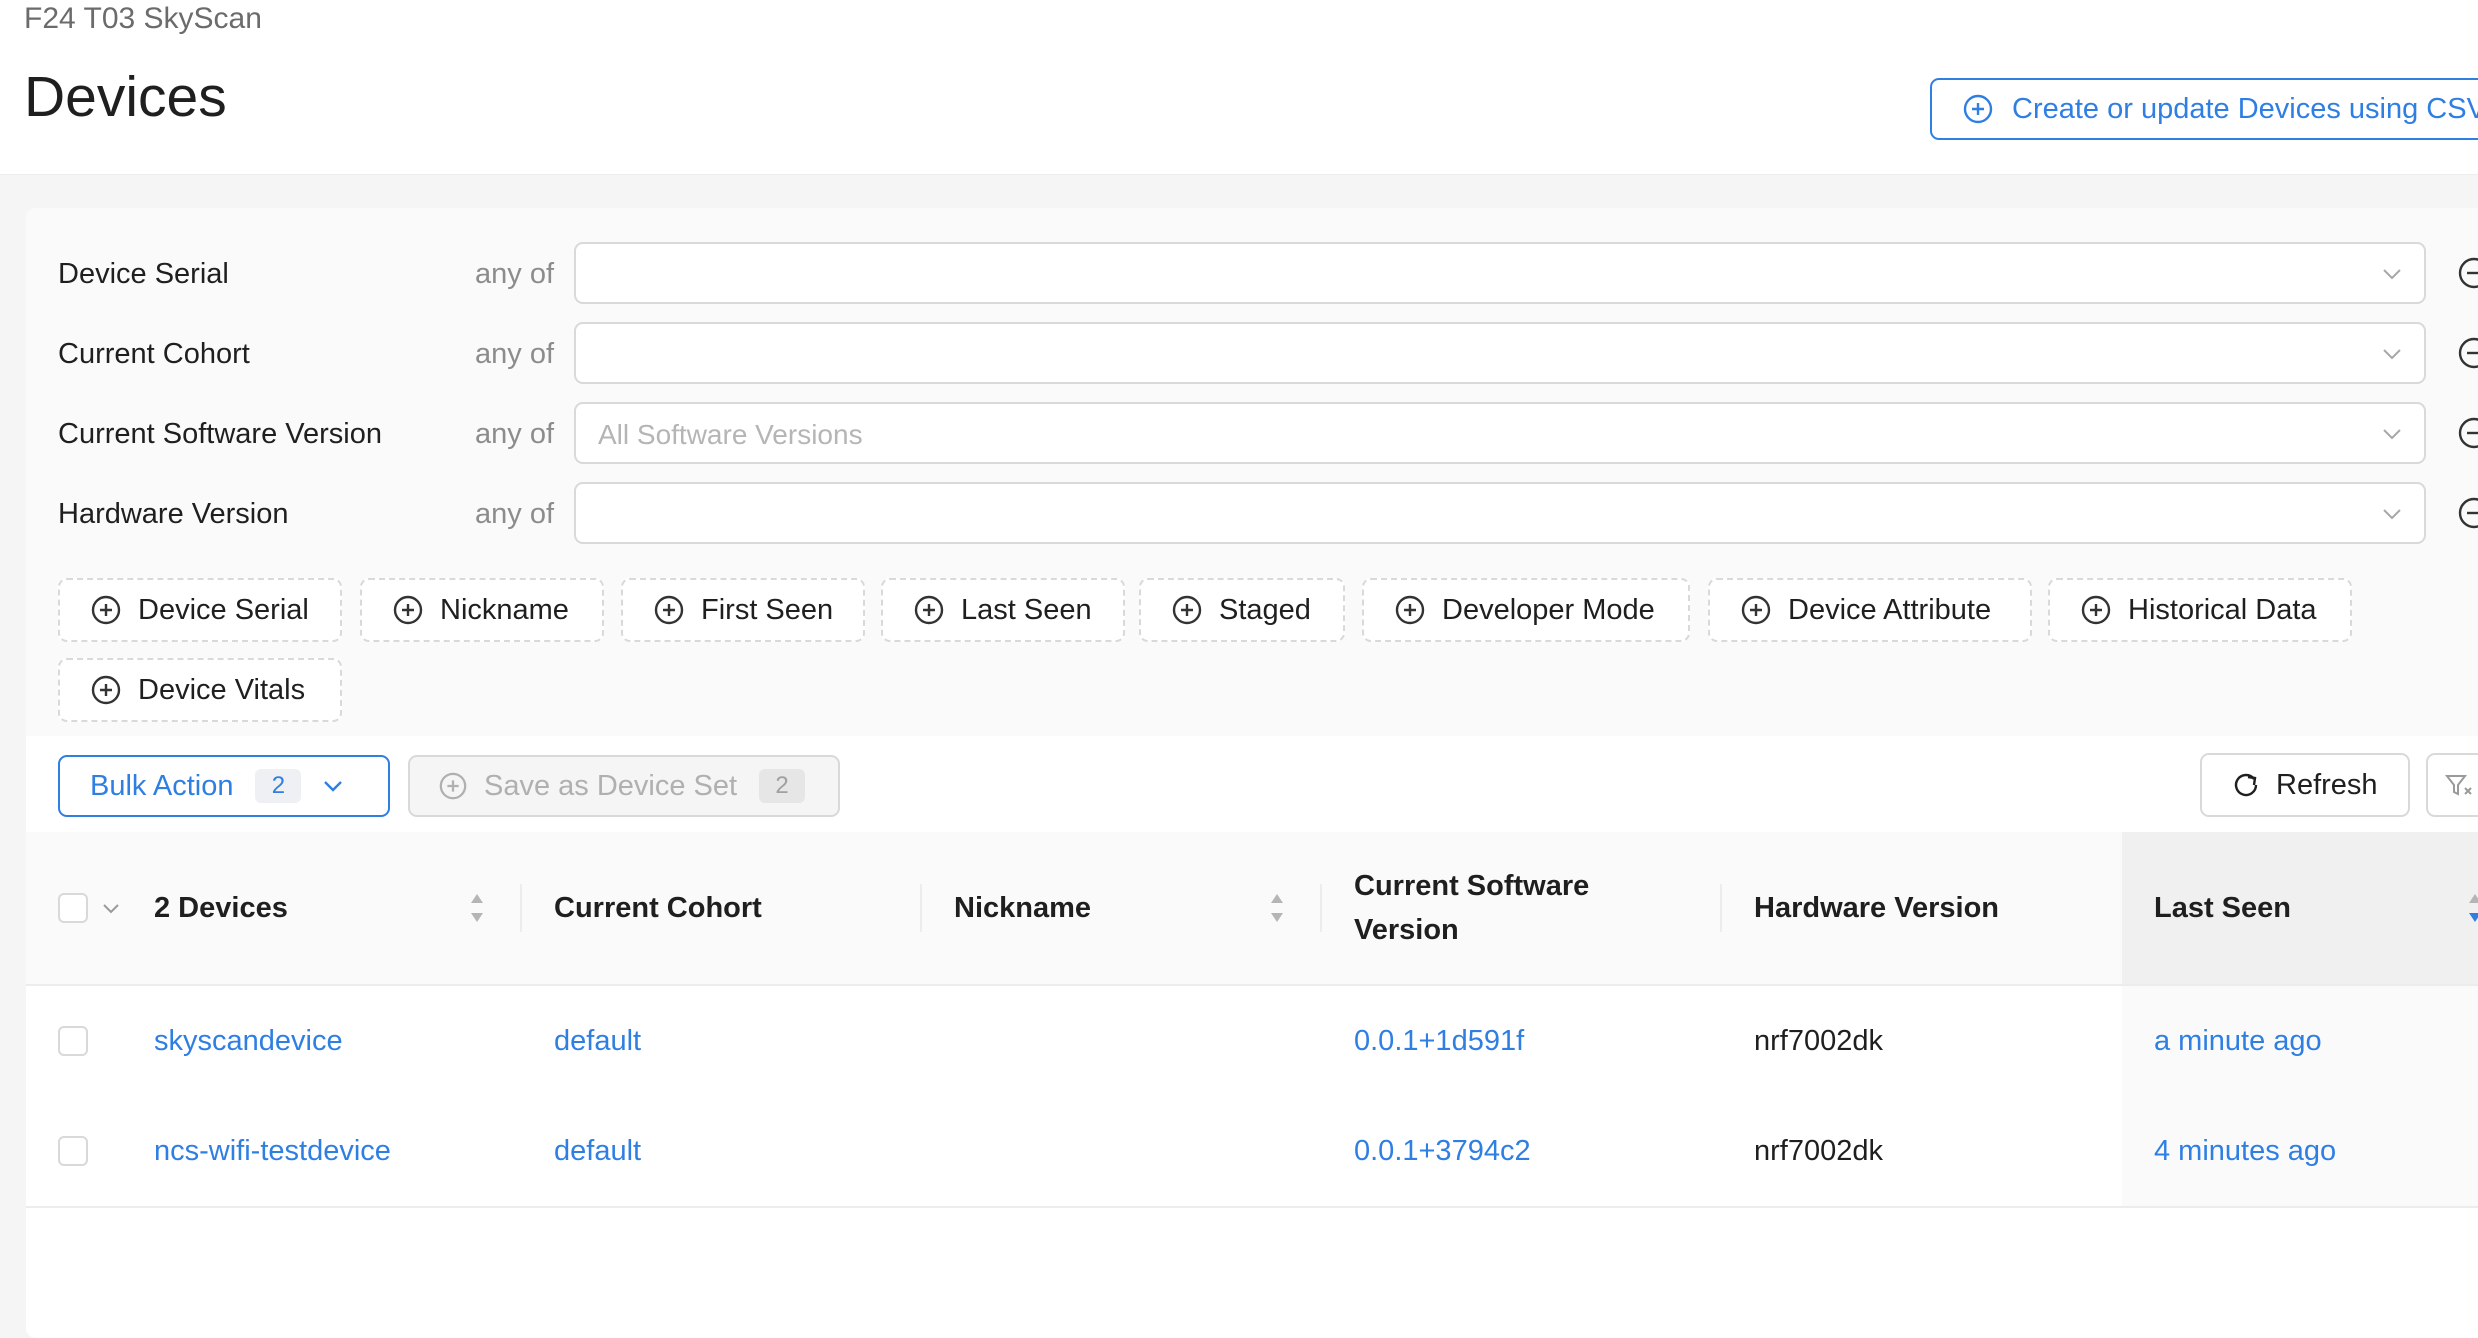  What do you see at coordinates (1539, 908) in the screenshot?
I see `column-header-current-software-version: Current Software Version` at bounding box center [1539, 908].